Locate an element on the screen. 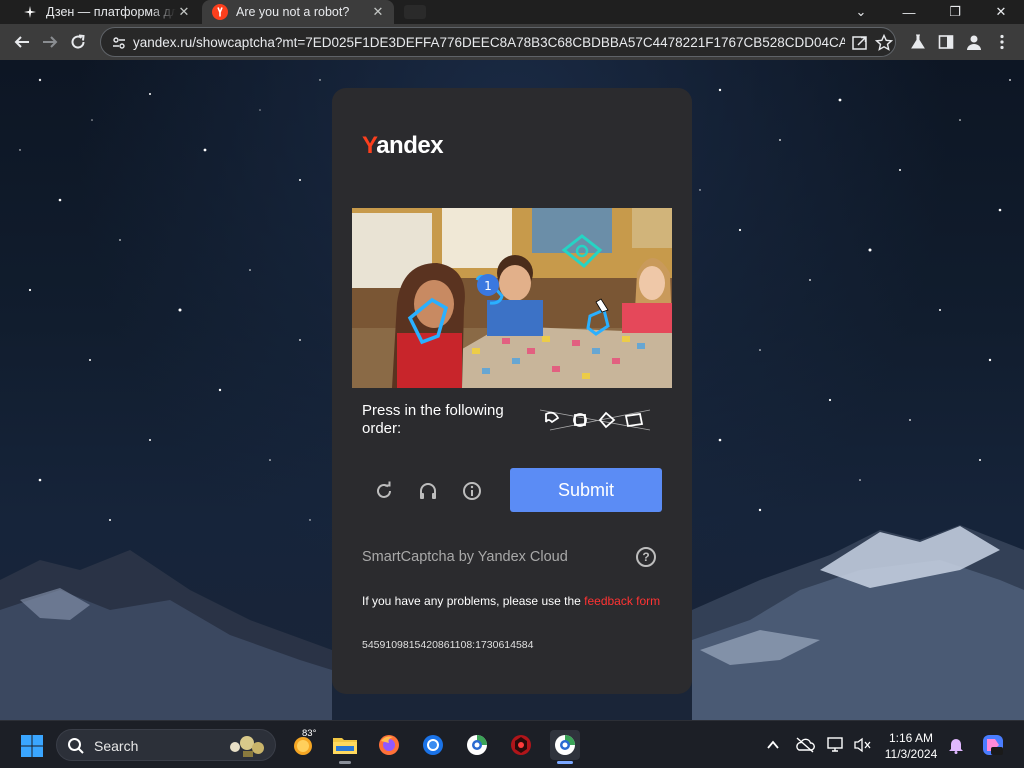 Image resolution: width=1024 pixels, height=768 pixels. help-question-icon: ? is located at coordinates (646, 557).